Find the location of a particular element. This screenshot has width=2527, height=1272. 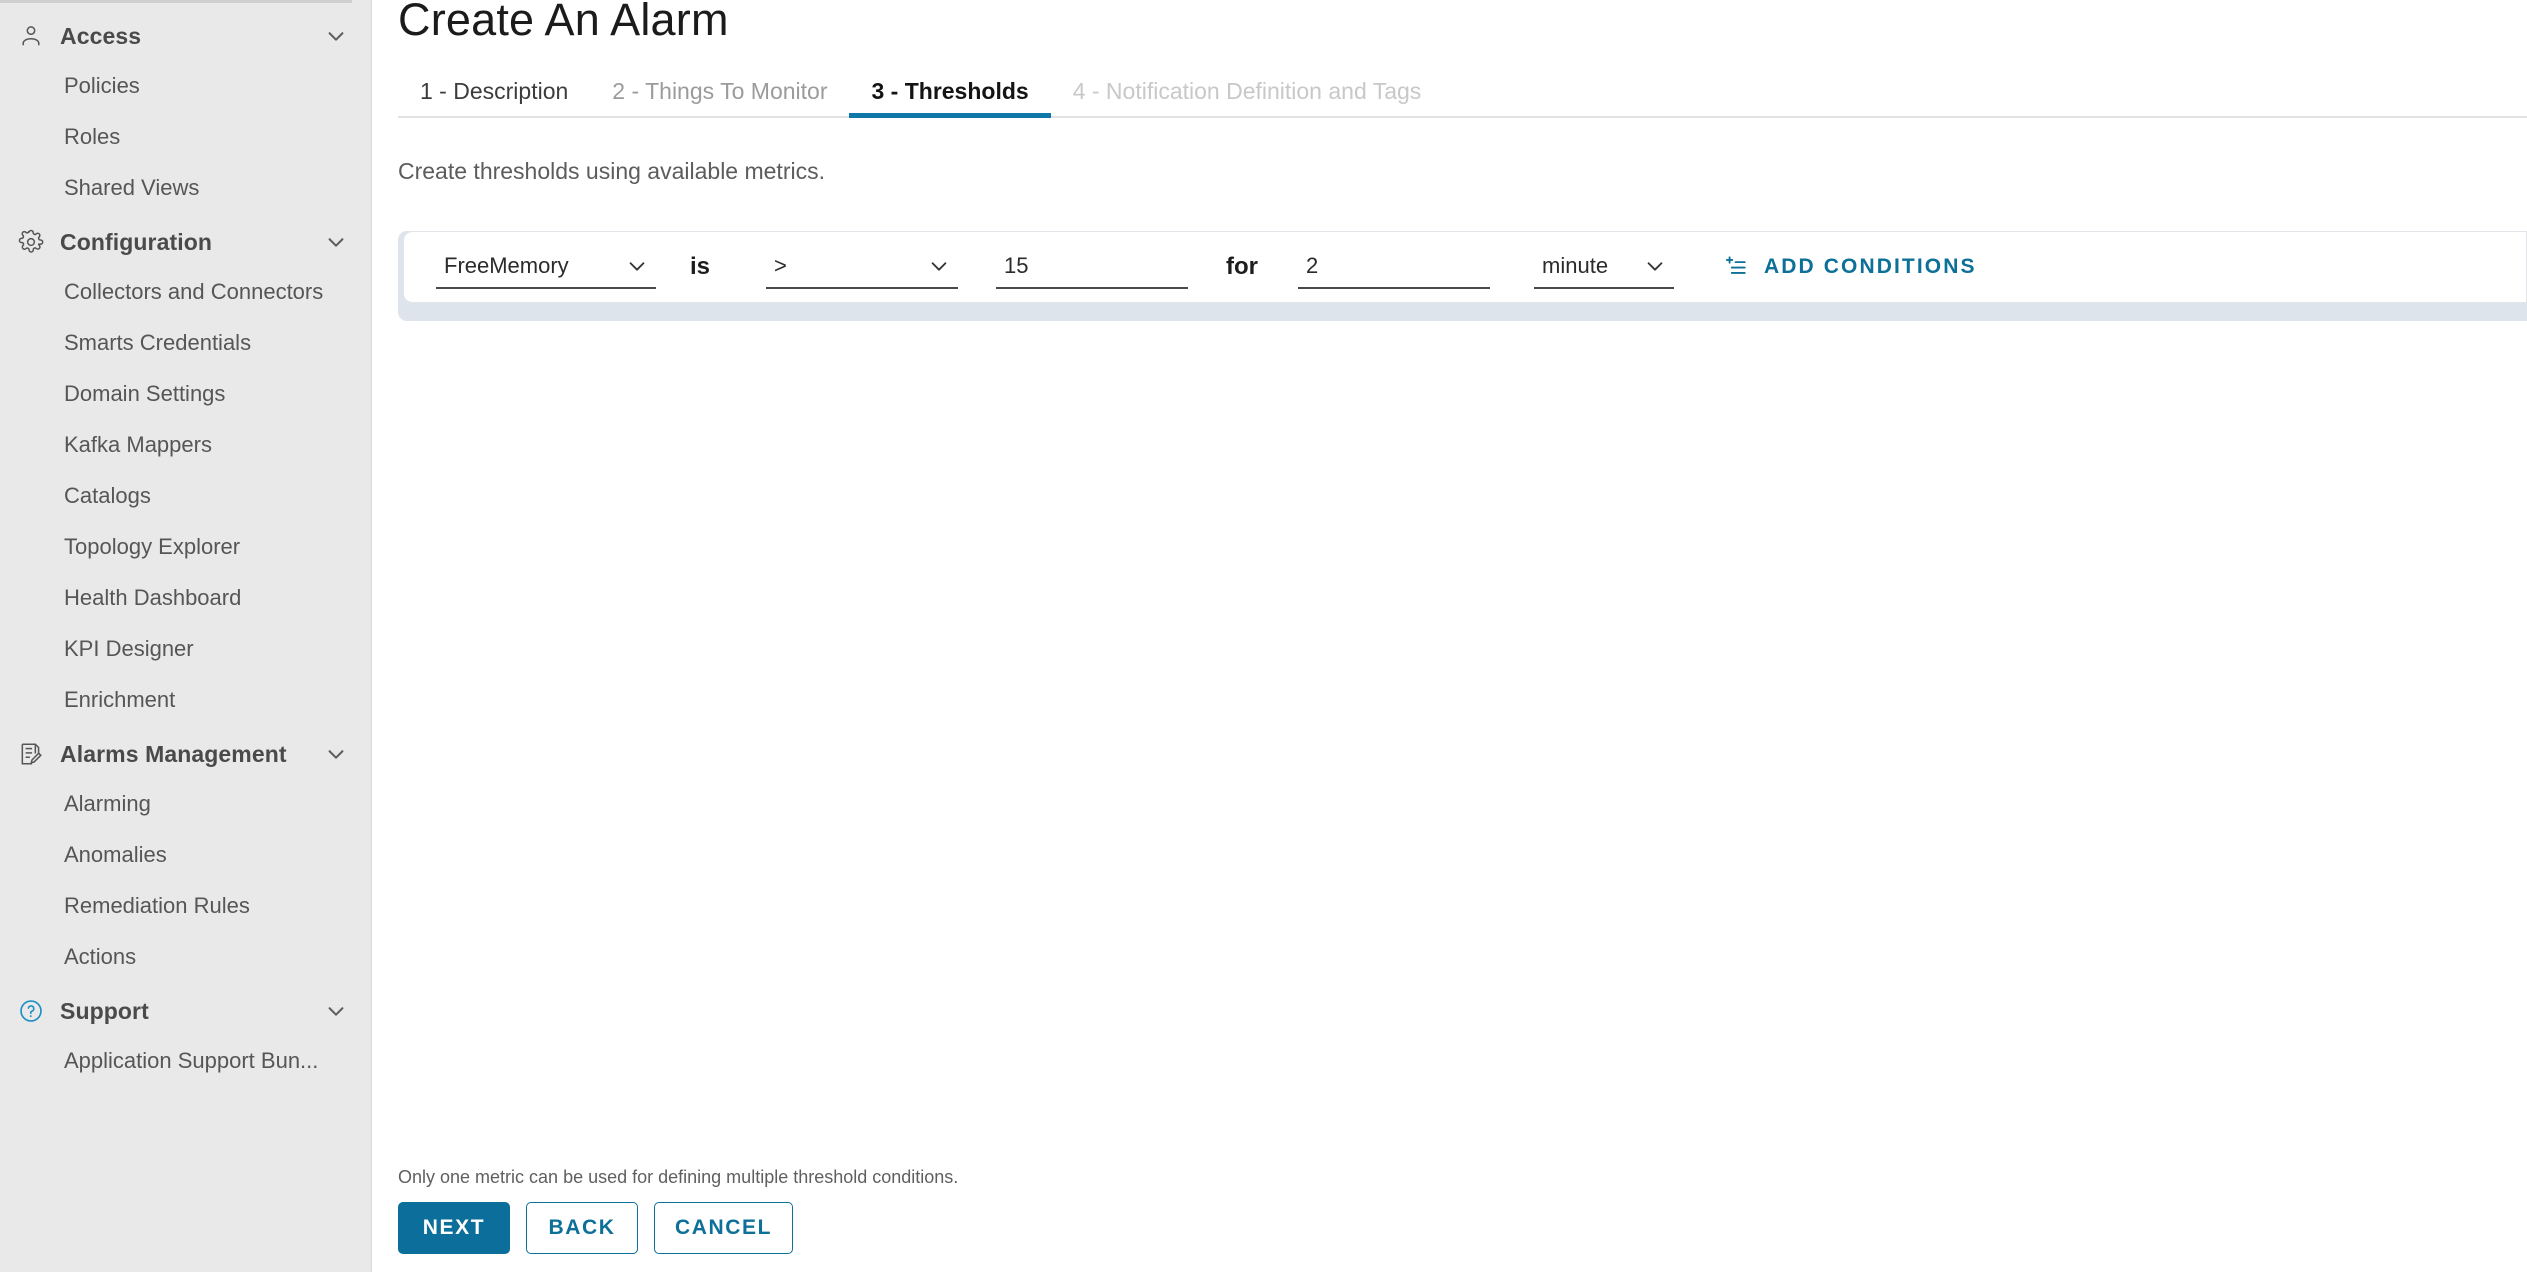

sidebar-item-enrichment: Enrichment is located at coordinates (185, 699).